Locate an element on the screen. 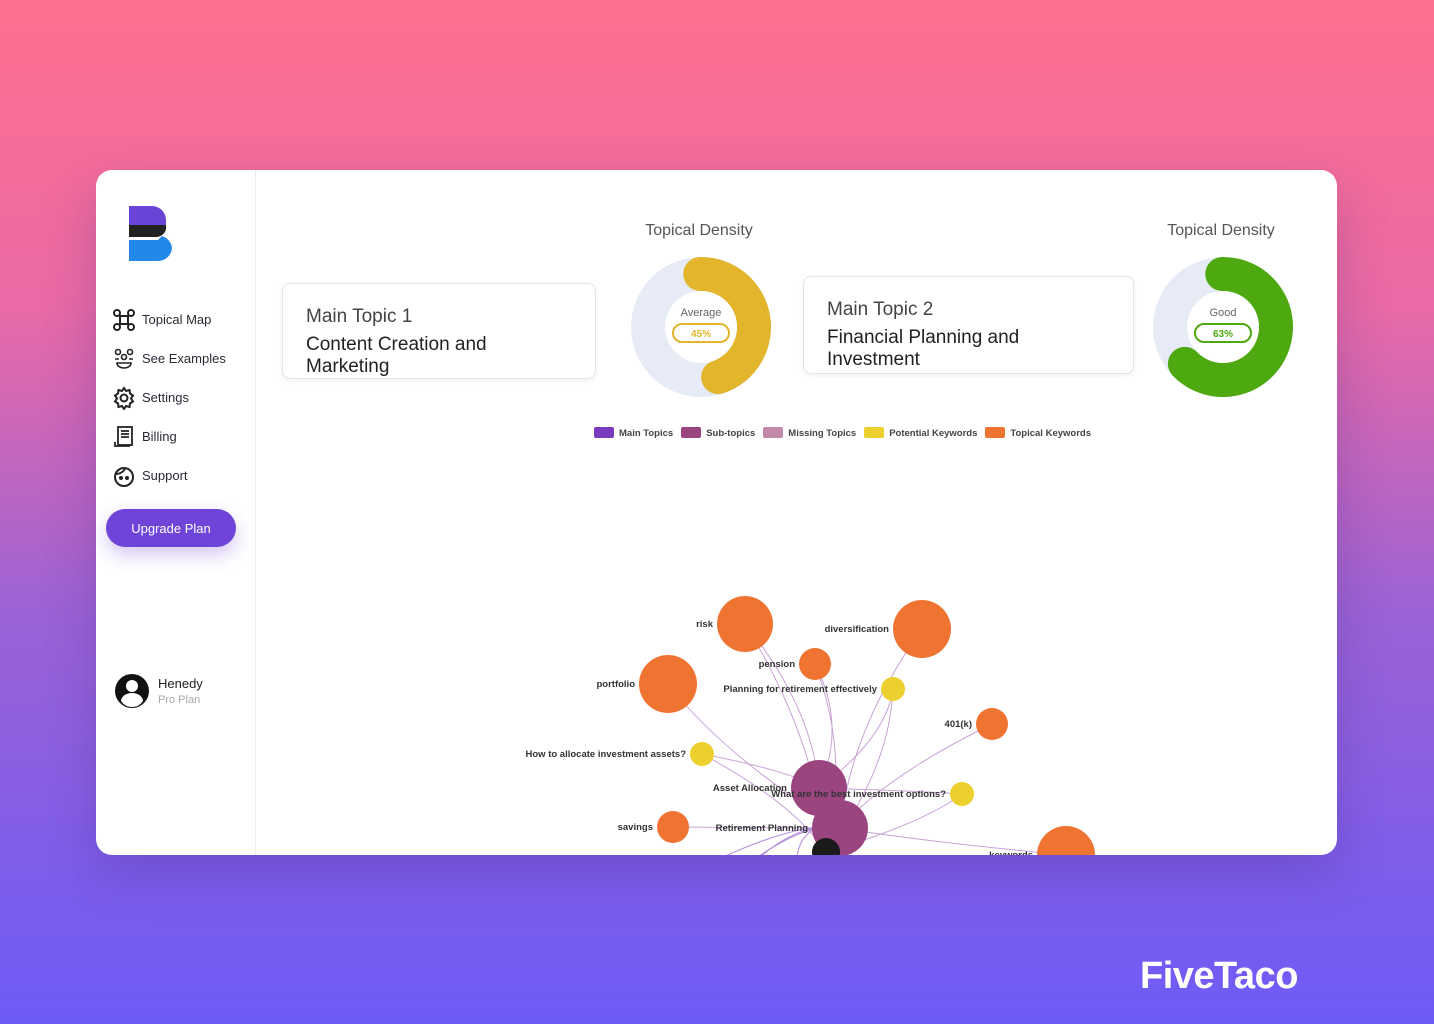 This screenshot has width=1434, height=1024. graph-node-label: 401(k) is located at coordinates (958, 724).